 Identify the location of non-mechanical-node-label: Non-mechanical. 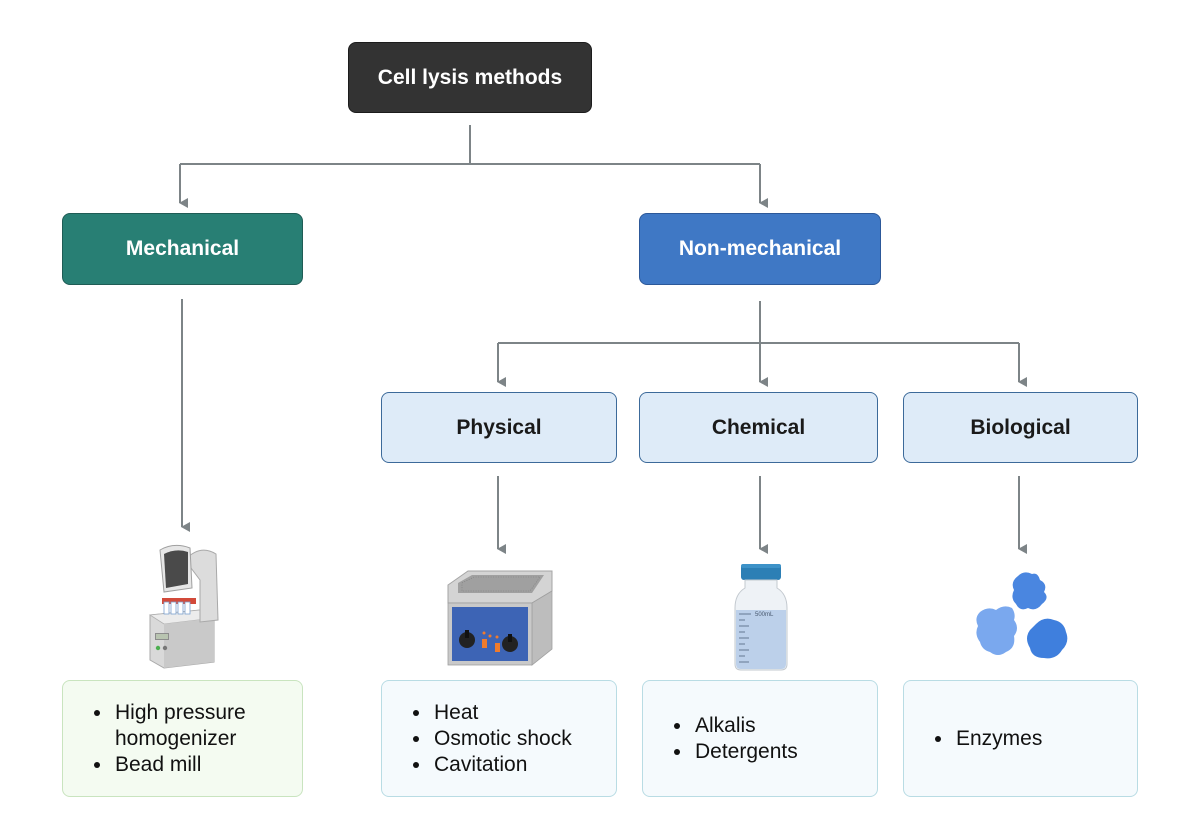
(760, 248).